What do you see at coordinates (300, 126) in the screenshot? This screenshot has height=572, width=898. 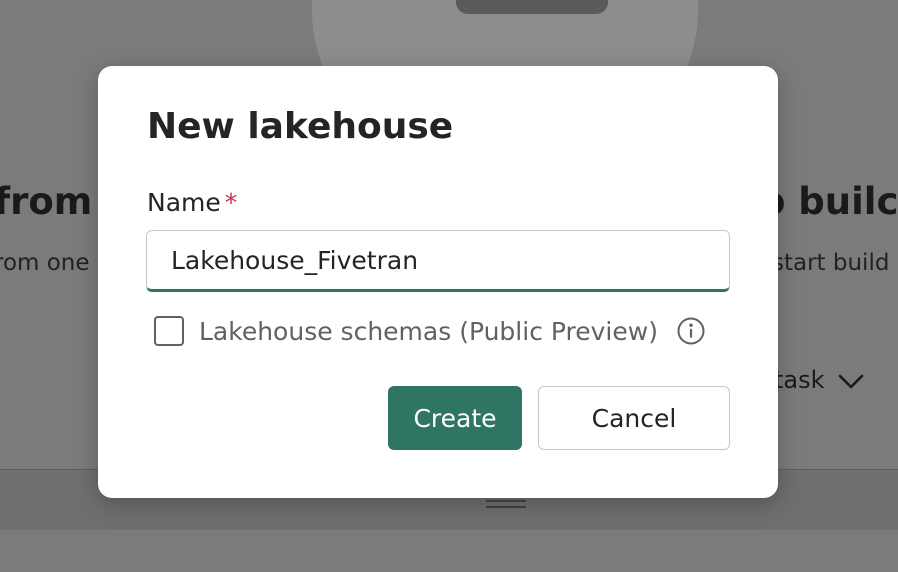 I see `dialog-title: New lakehouse` at bounding box center [300, 126].